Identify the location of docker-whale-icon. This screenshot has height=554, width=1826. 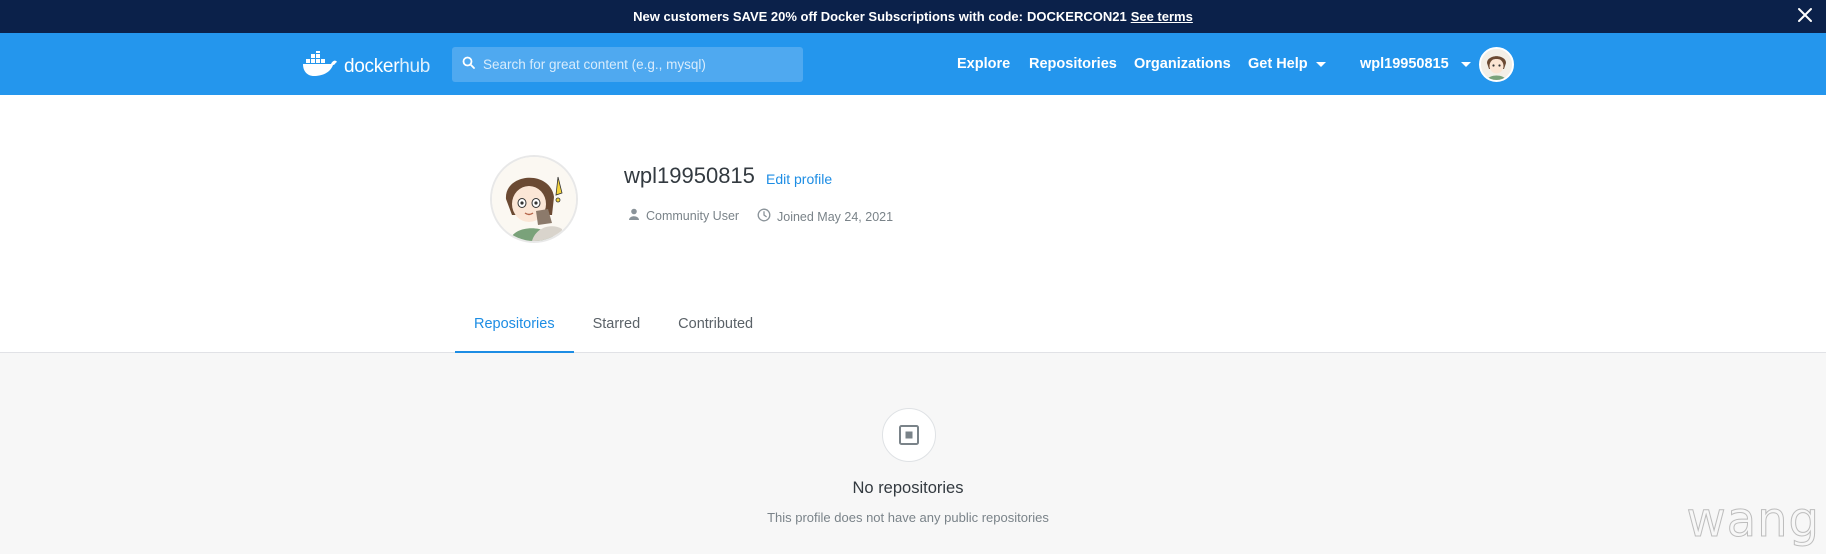
(320, 65).